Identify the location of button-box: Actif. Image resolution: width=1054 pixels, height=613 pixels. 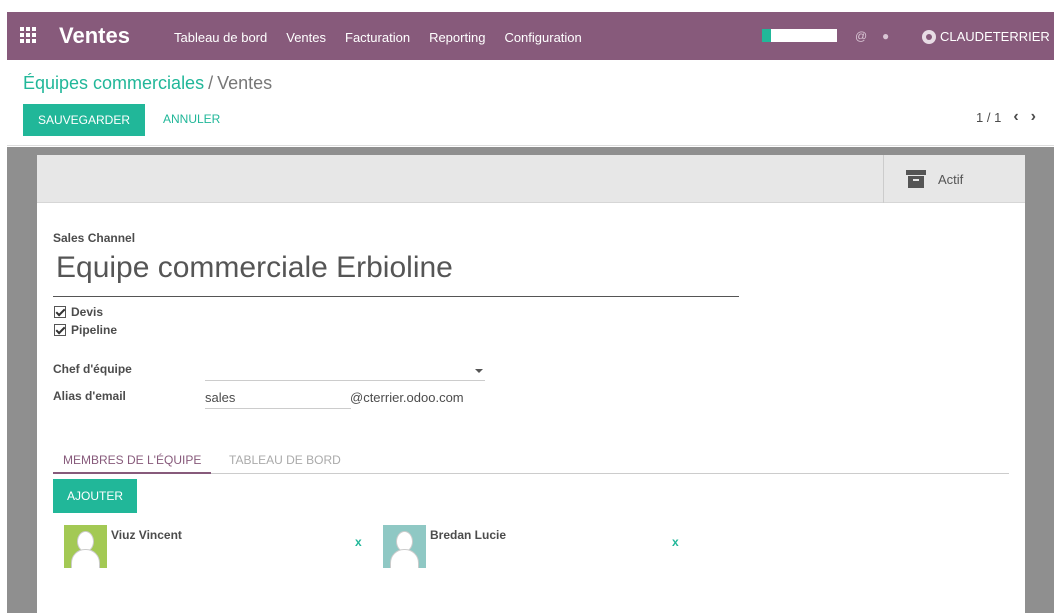
(531, 179).